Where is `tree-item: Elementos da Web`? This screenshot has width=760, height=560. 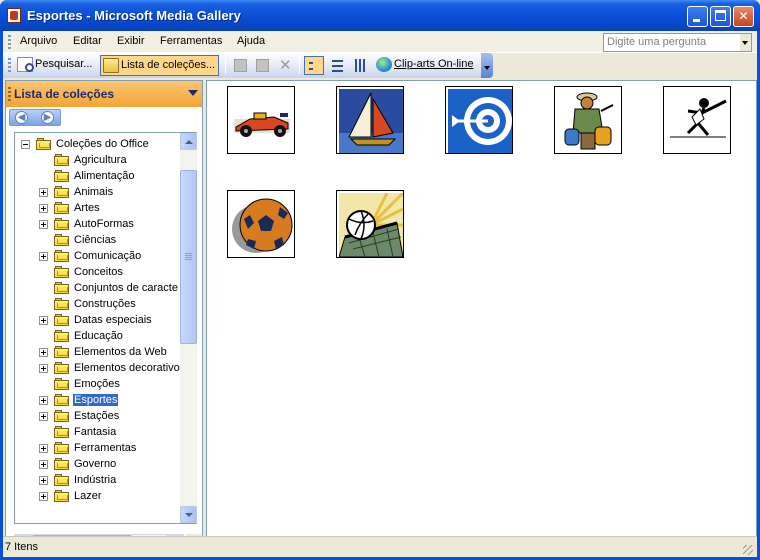
tree-item: Elementos da Web is located at coordinates (97, 352).